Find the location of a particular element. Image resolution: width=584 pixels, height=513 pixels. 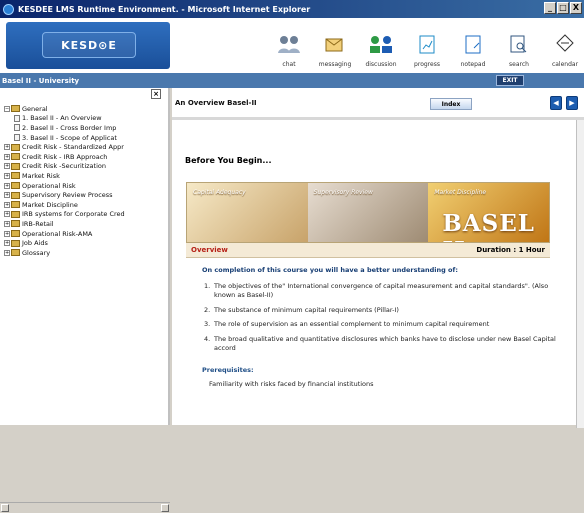

kesdee-logo: KESD⊙E is located at coordinates (89, 45).